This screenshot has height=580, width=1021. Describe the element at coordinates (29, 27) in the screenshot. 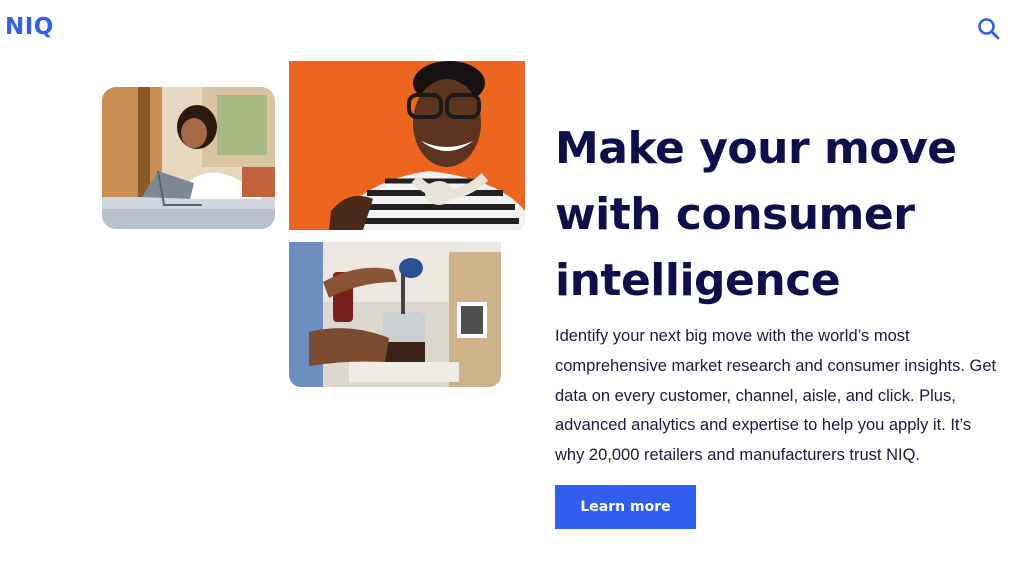

I see `niq-logo: NIQ` at that location.